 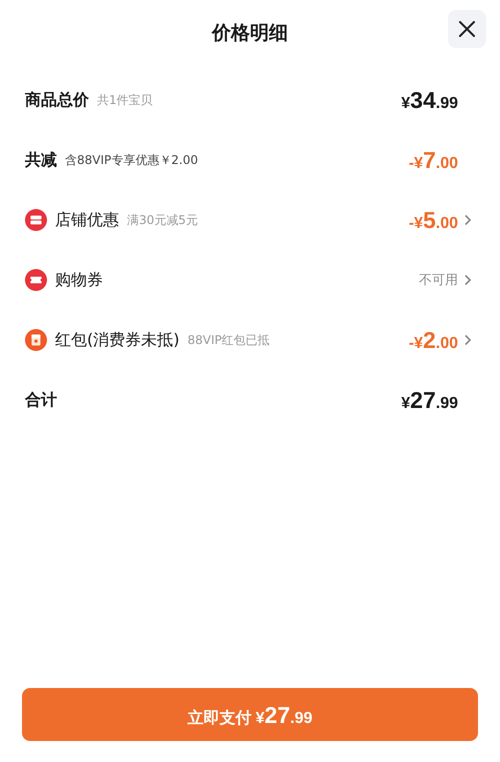 What do you see at coordinates (41, 400) in the screenshot?
I see `row-label: 合计` at bounding box center [41, 400].